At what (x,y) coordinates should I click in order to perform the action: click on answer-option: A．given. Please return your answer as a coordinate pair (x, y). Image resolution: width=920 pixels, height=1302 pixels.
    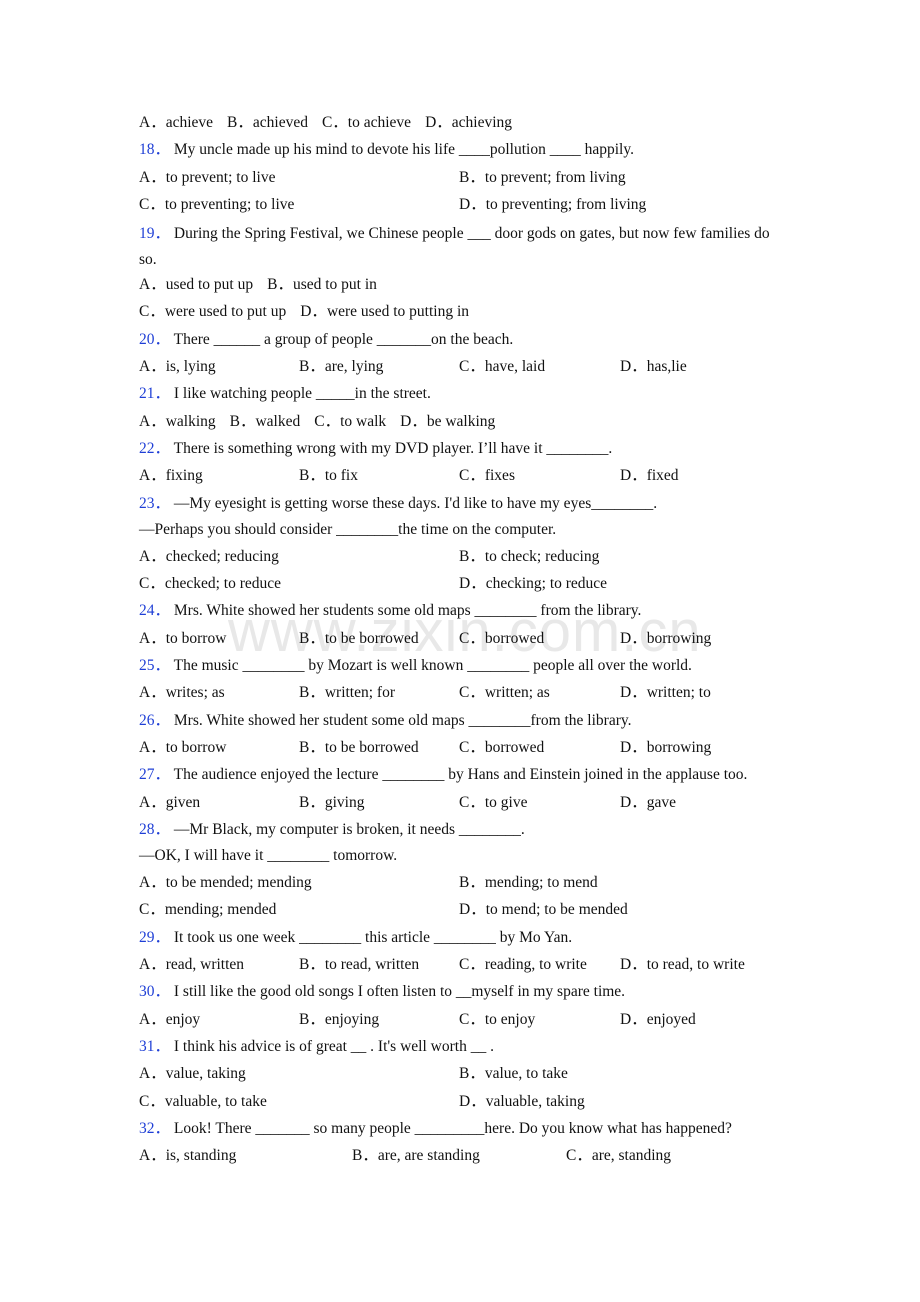
    Looking at the image, I should click on (169, 803).